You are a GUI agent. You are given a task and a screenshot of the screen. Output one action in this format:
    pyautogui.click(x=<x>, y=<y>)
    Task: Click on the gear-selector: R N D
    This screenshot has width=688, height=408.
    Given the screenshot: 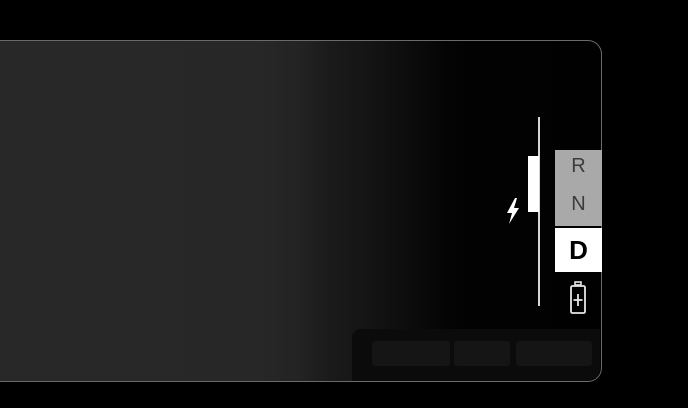 What is the action you would take?
    pyautogui.click(x=578, y=211)
    